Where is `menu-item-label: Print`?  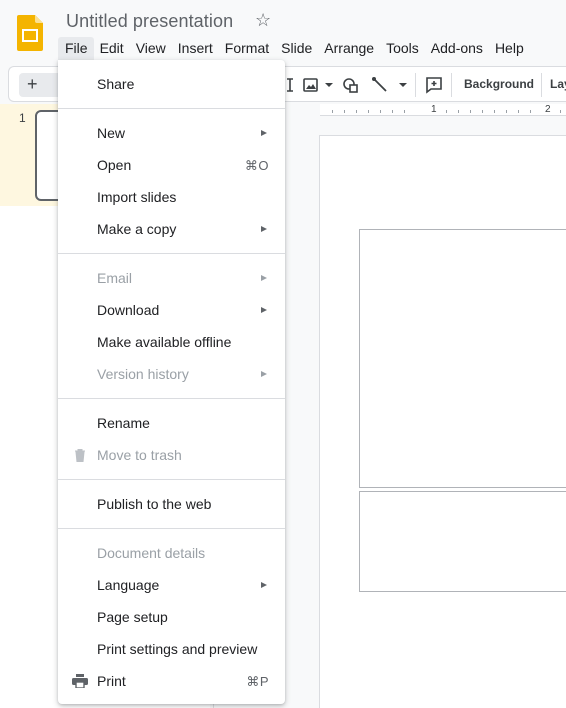
menu-item-label: Print is located at coordinates (111, 681).